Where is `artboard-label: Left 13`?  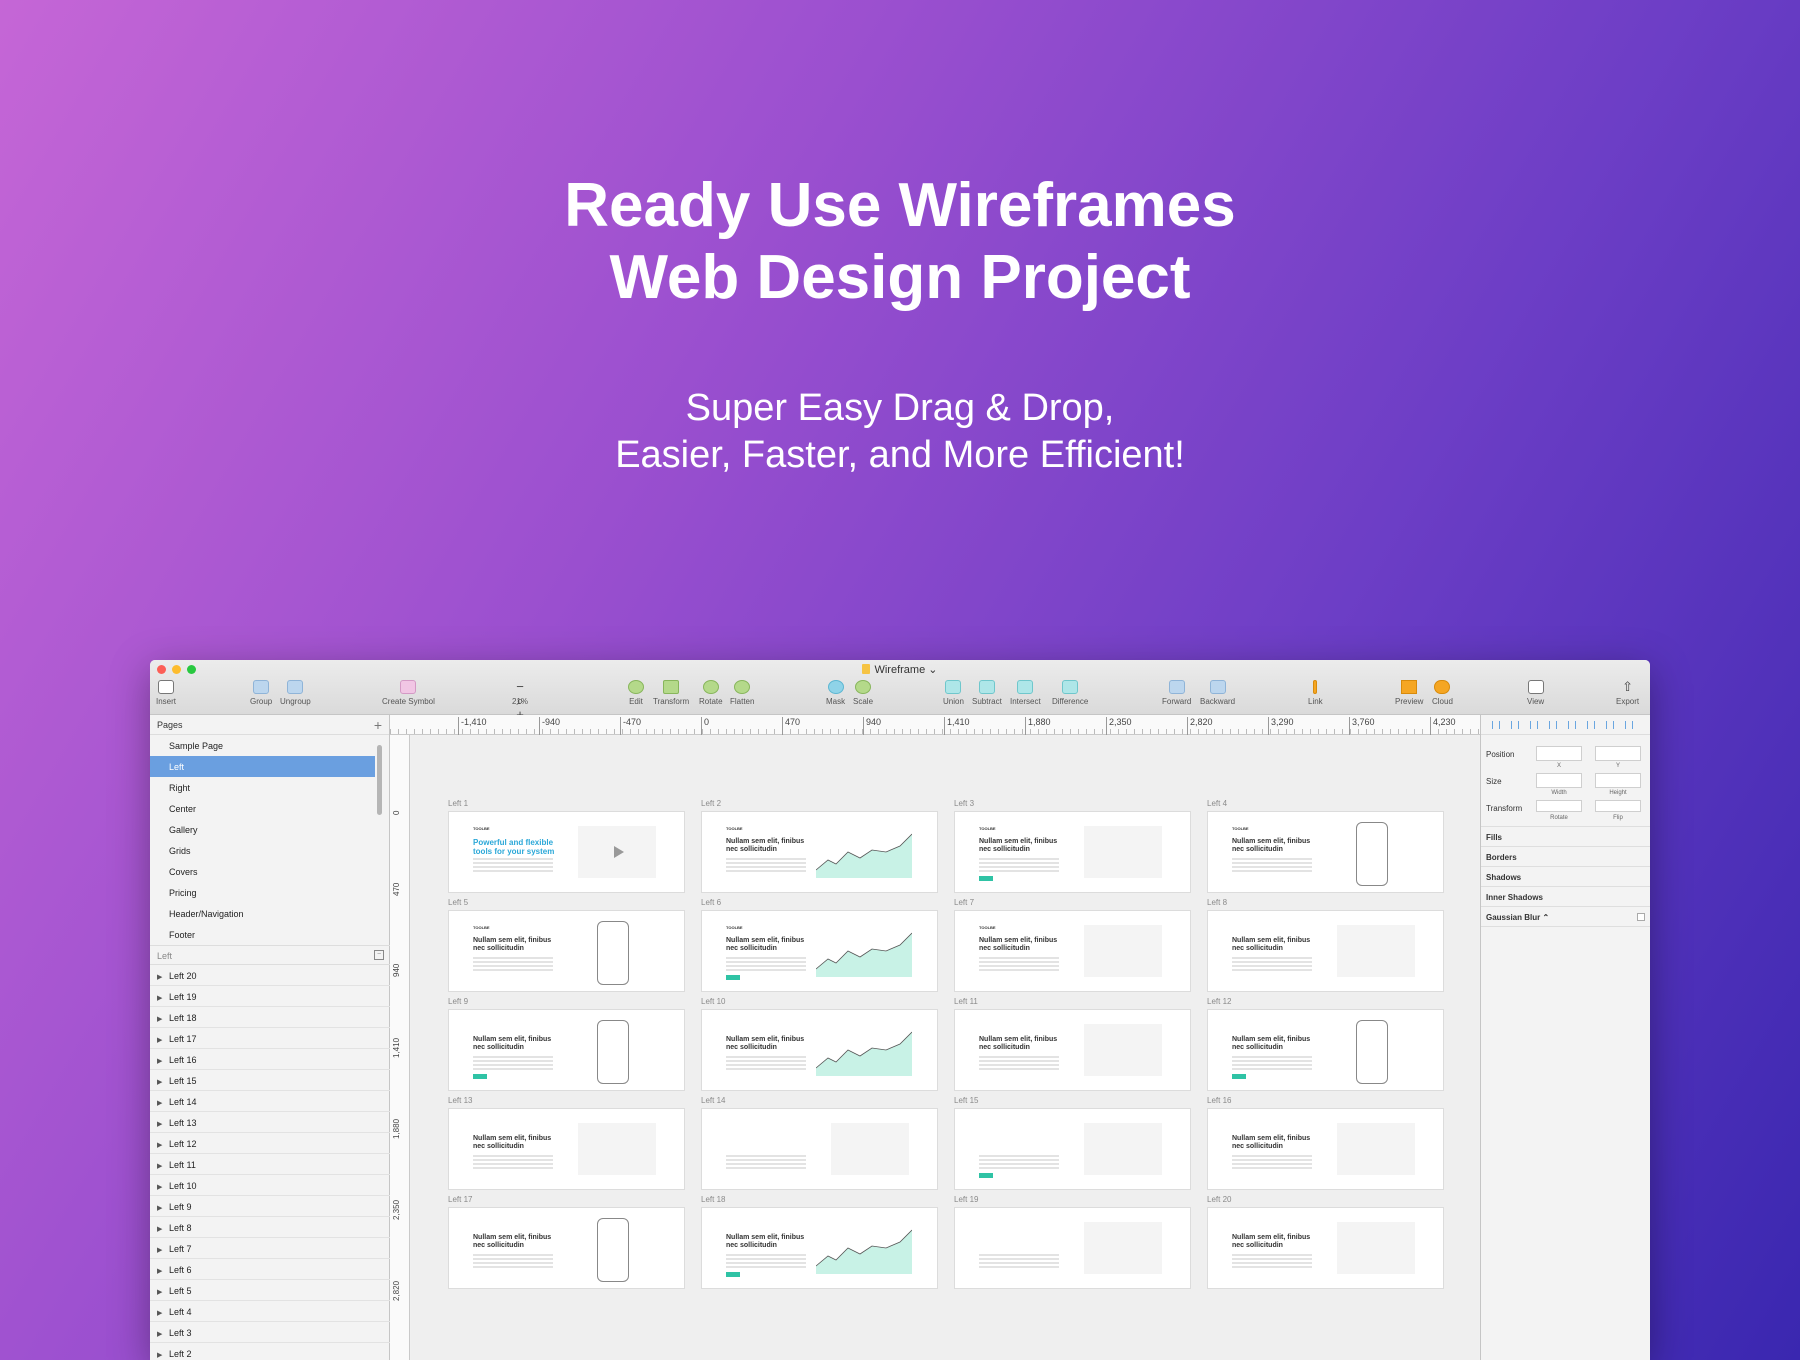 artboard-label: Left 13 is located at coordinates (460, 1100).